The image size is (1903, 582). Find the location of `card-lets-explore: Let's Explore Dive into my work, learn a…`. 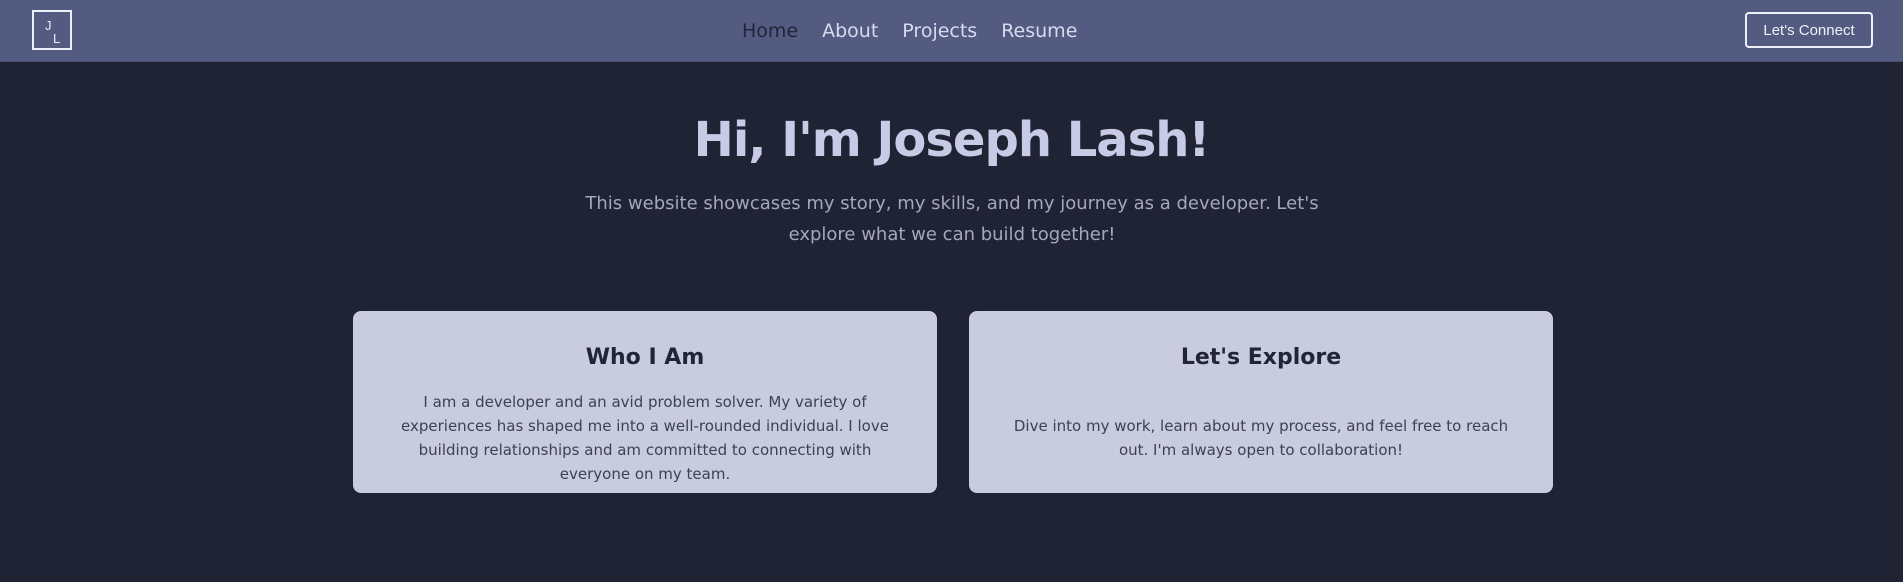

card-lets-explore: Let's Explore Dive into my work, learn a… is located at coordinates (1261, 402).